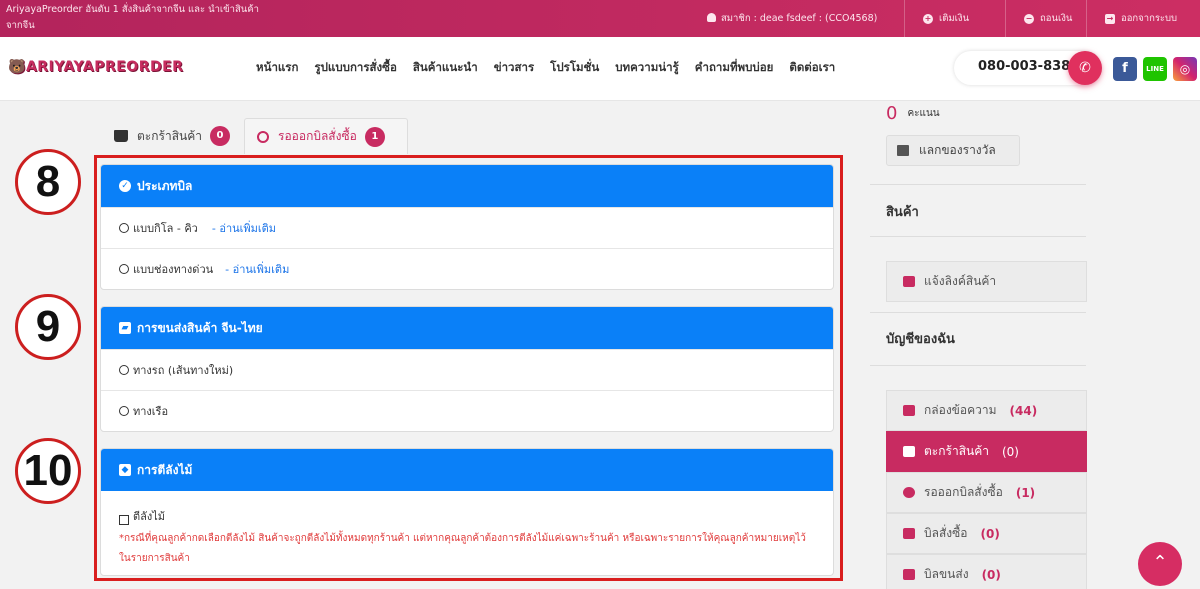 The image size is (1200, 589). I want to click on menu-item-news: ข่าวสาร, so click(514, 68).